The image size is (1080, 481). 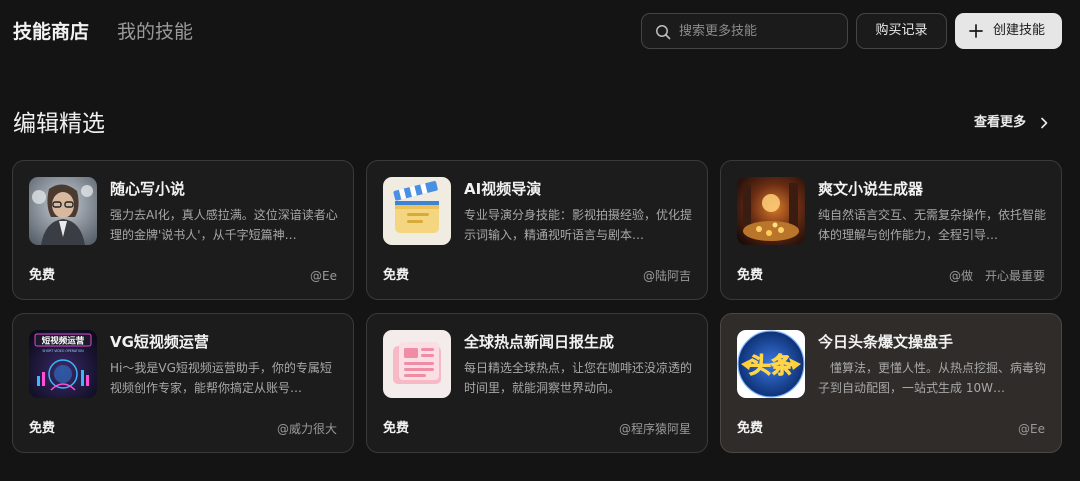 I want to click on skill-title: 全球热点新闻日报生成, so click(x=539, y=342).